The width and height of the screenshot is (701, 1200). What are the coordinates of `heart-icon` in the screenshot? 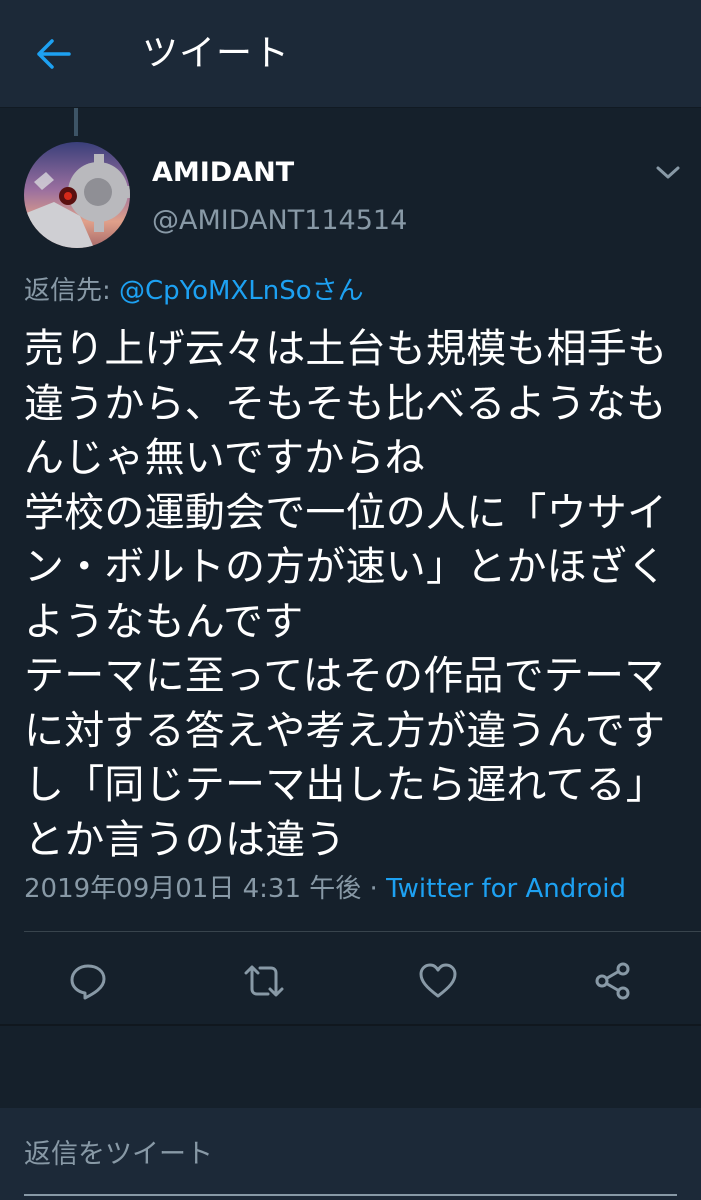 It's located at (438, 980).